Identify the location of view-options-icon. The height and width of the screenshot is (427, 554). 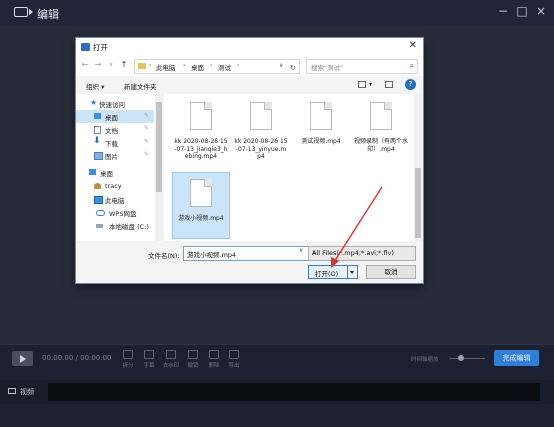
(362, 84).